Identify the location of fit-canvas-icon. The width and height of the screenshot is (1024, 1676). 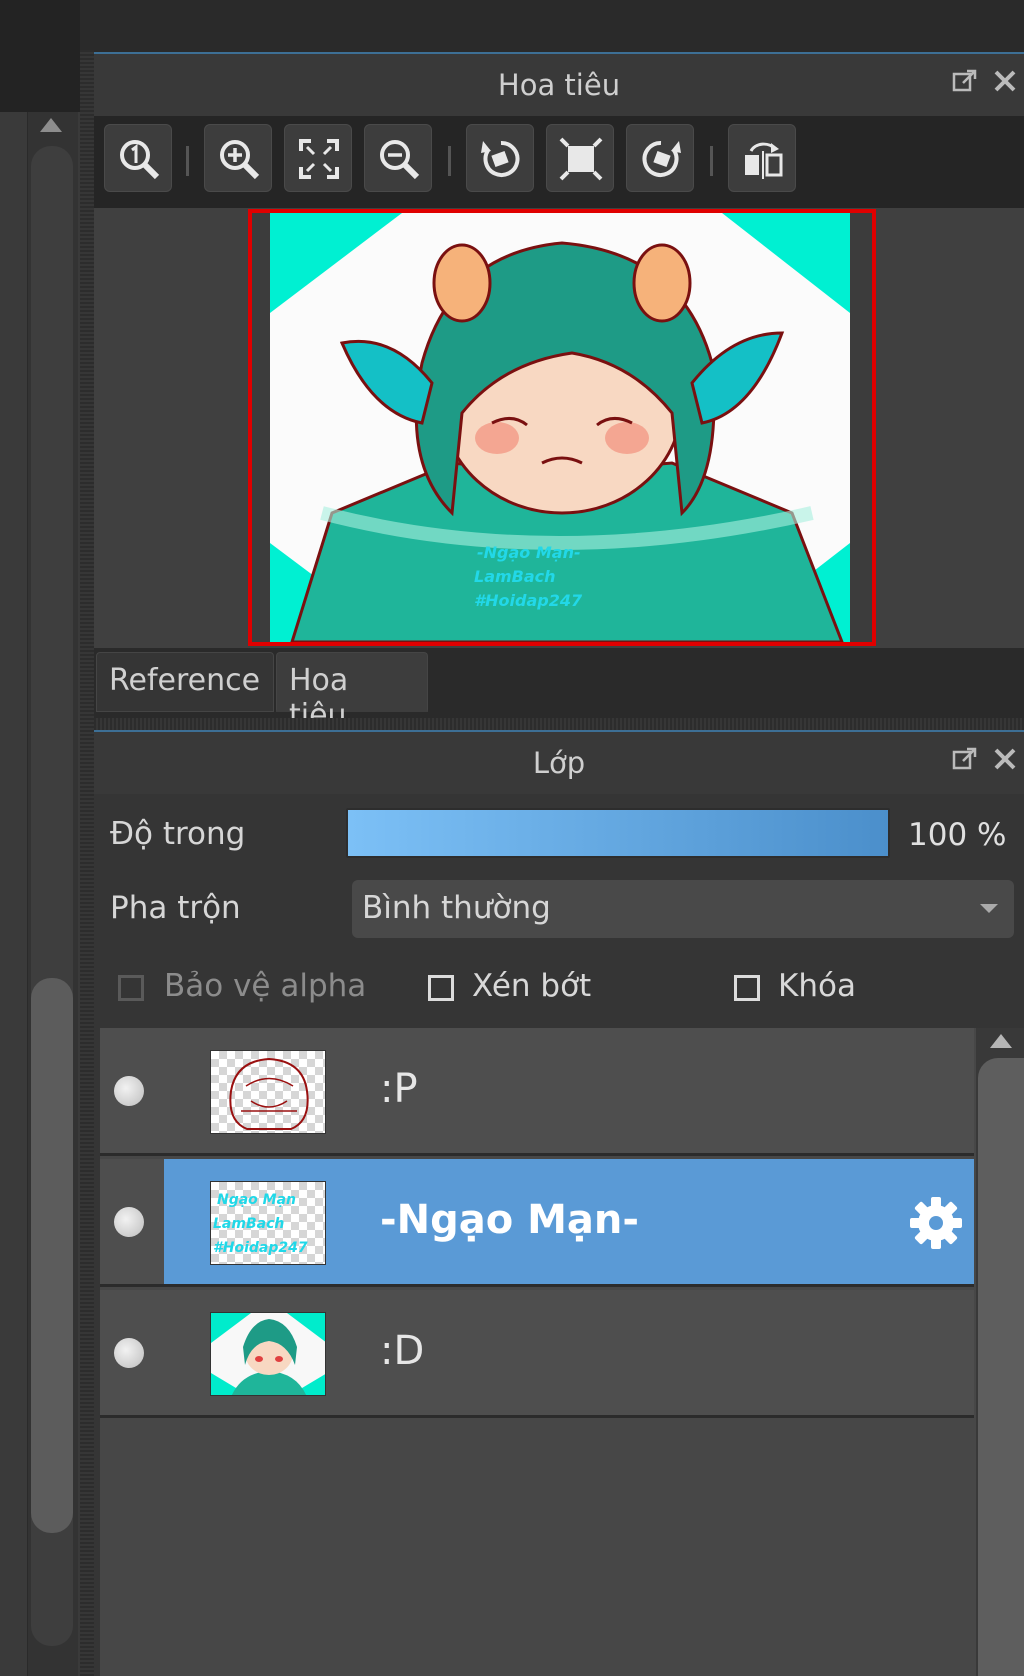
(581, 159).